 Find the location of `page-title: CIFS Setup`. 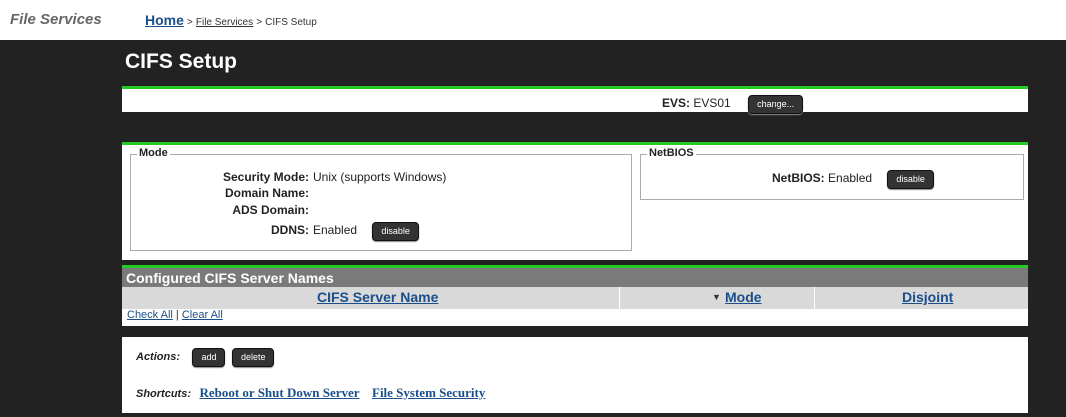

page-title: CIFS Setup is located at coordinates (181, 61).